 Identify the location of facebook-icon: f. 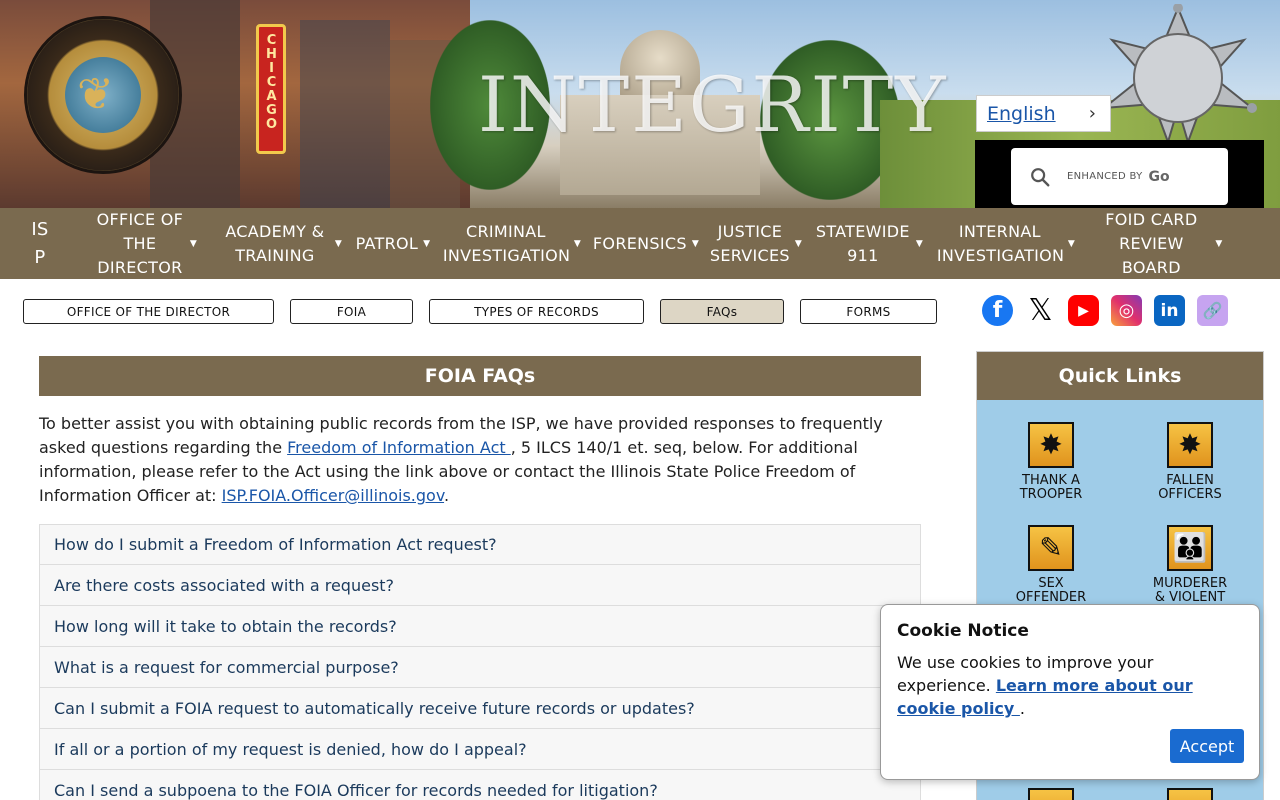
(997, 310).